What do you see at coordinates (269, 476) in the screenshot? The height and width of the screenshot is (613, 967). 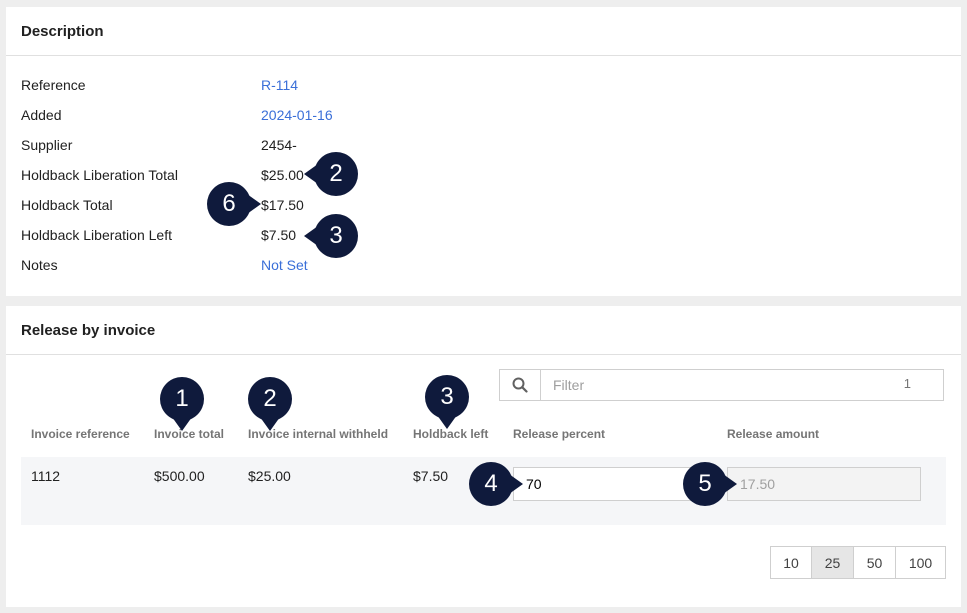 I see `invoice-withheld-cell: $25.00` at bounding box center [269, 476].